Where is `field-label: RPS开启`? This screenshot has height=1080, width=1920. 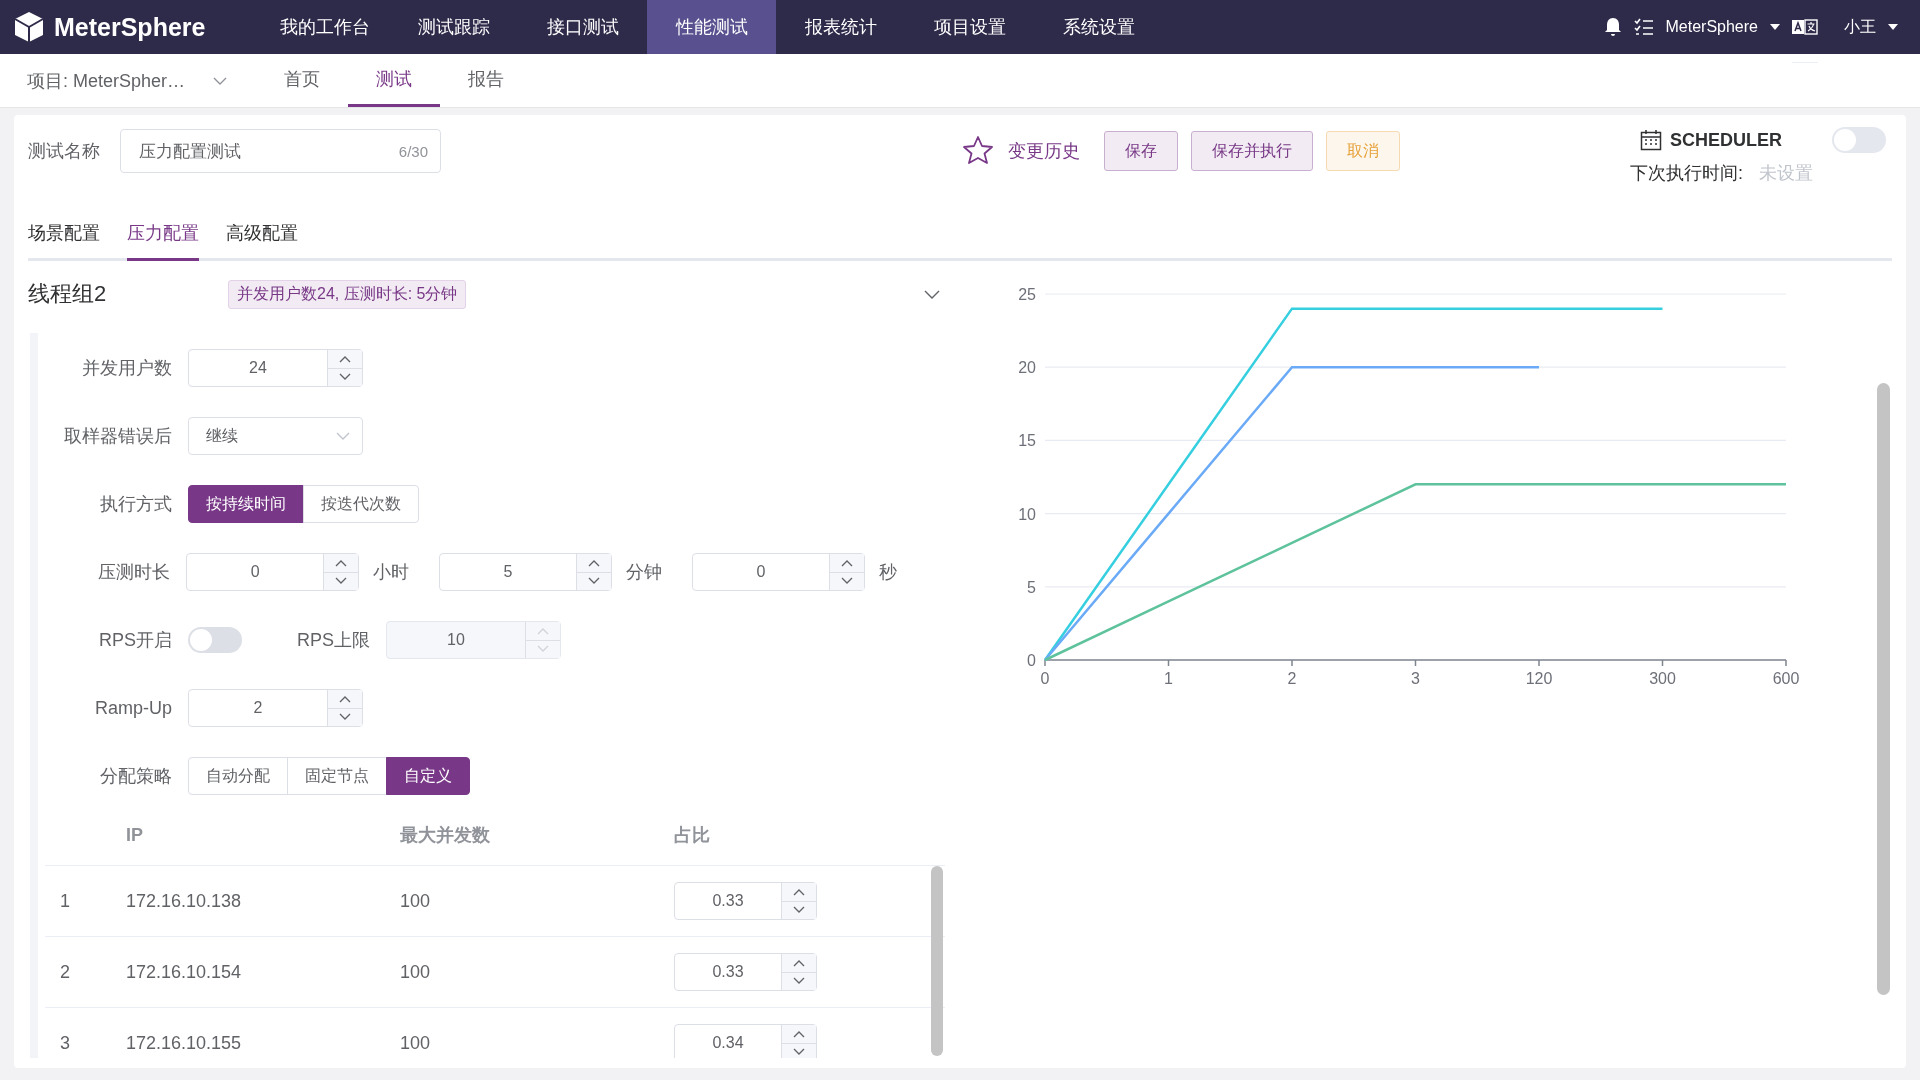
field-label: RPS开启 is located at coordinates (135, 640).